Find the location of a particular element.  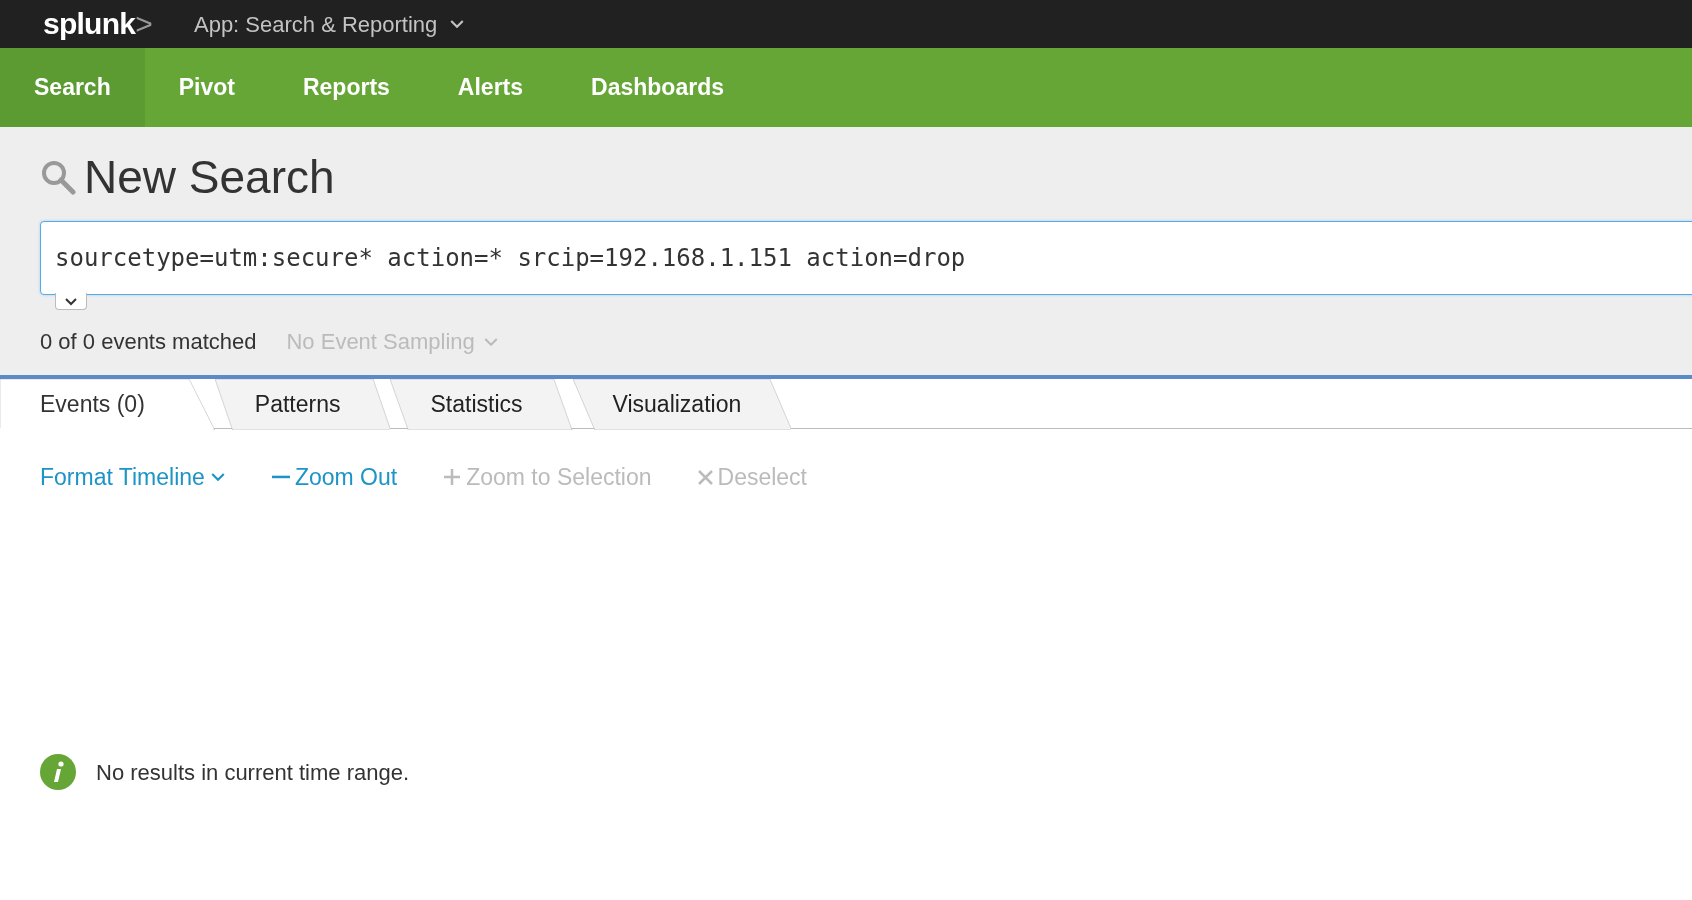

format-menu: Format Timeline is located at coordinates (133, 477).